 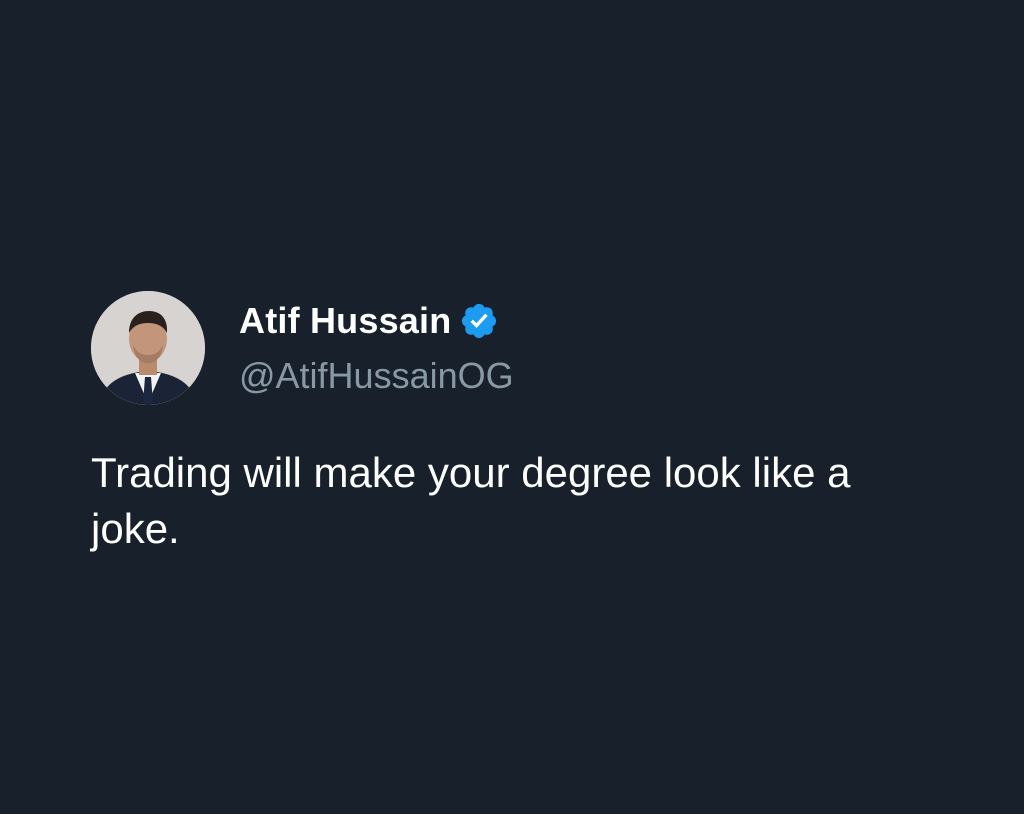 What do you see at coordinates (376, 376) in the screenshot?
I see `user-handle: @AtifHussainOG` at bounding box center [376, 376].